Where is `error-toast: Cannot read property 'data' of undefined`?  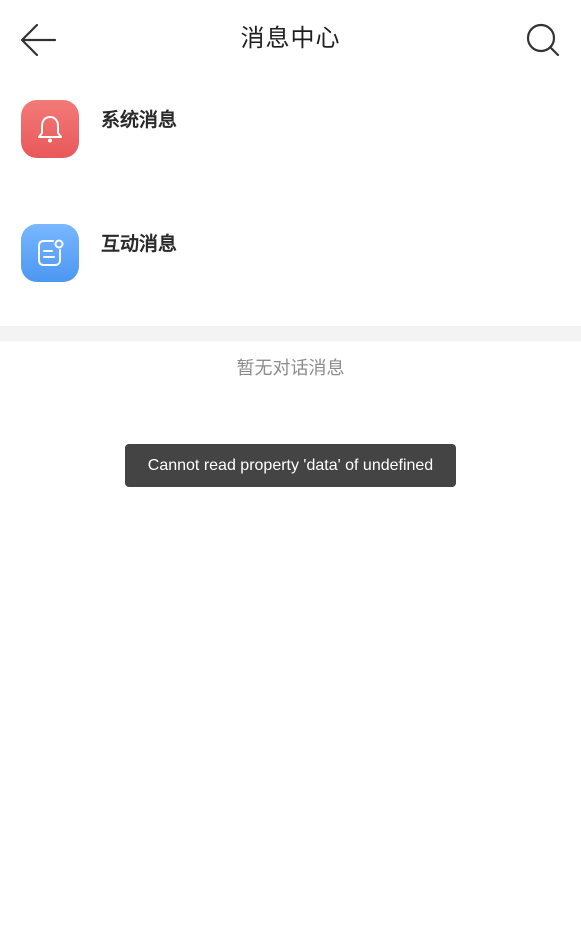
error-toast: Cannot read property 'data' of undefined is located at coordinates (290, 465).